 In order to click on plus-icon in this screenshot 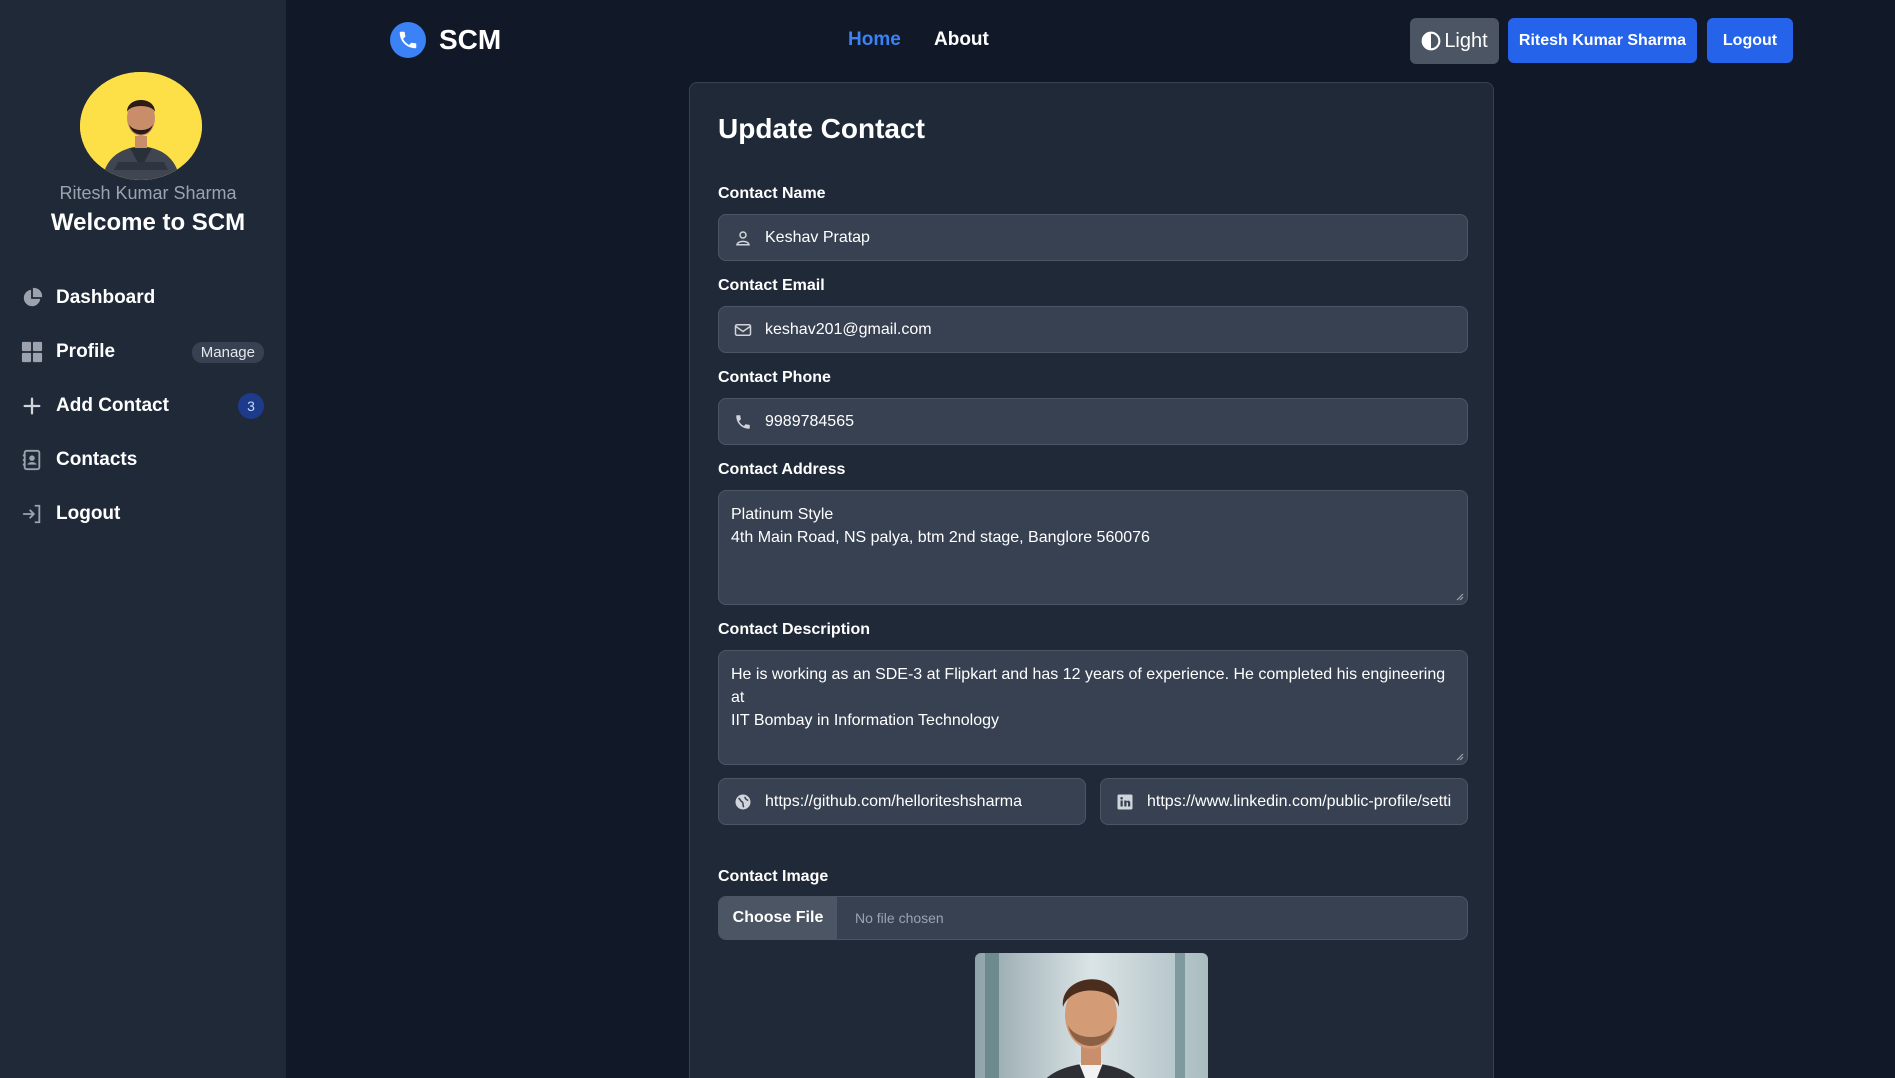, I will do `click(32, 406)`.